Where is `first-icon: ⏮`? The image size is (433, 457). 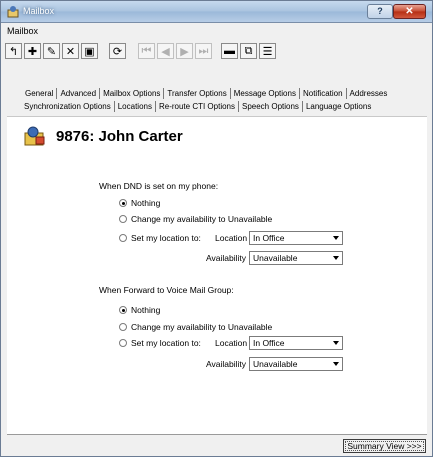
first-icon: ⏮ is located at coordinates (146, 50).